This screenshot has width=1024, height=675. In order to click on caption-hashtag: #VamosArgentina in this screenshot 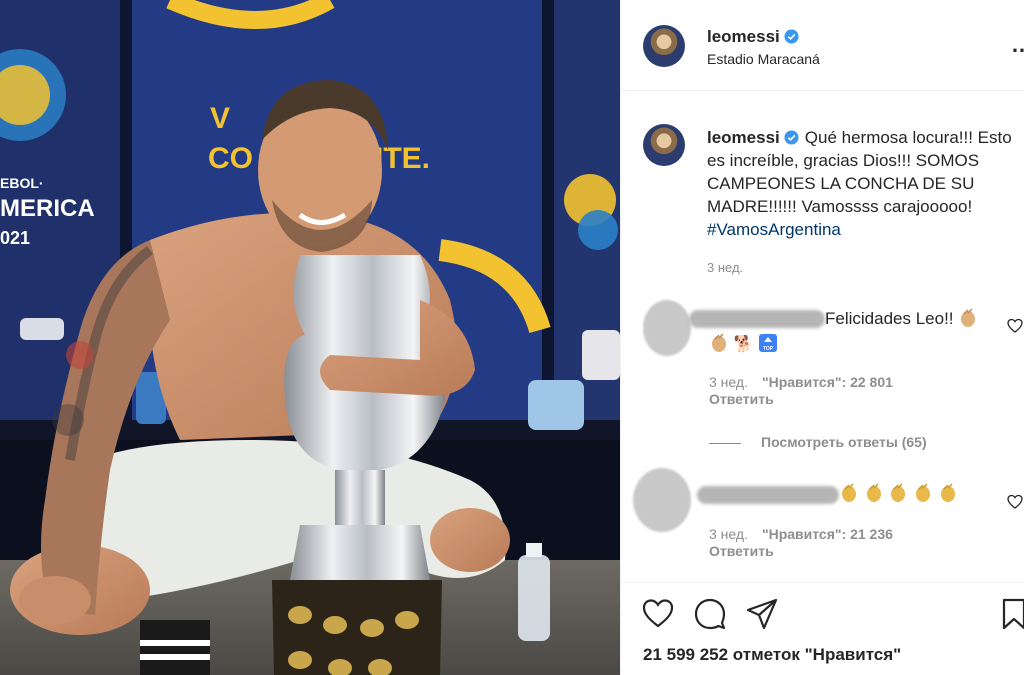, I will do `click(774, 229)`.